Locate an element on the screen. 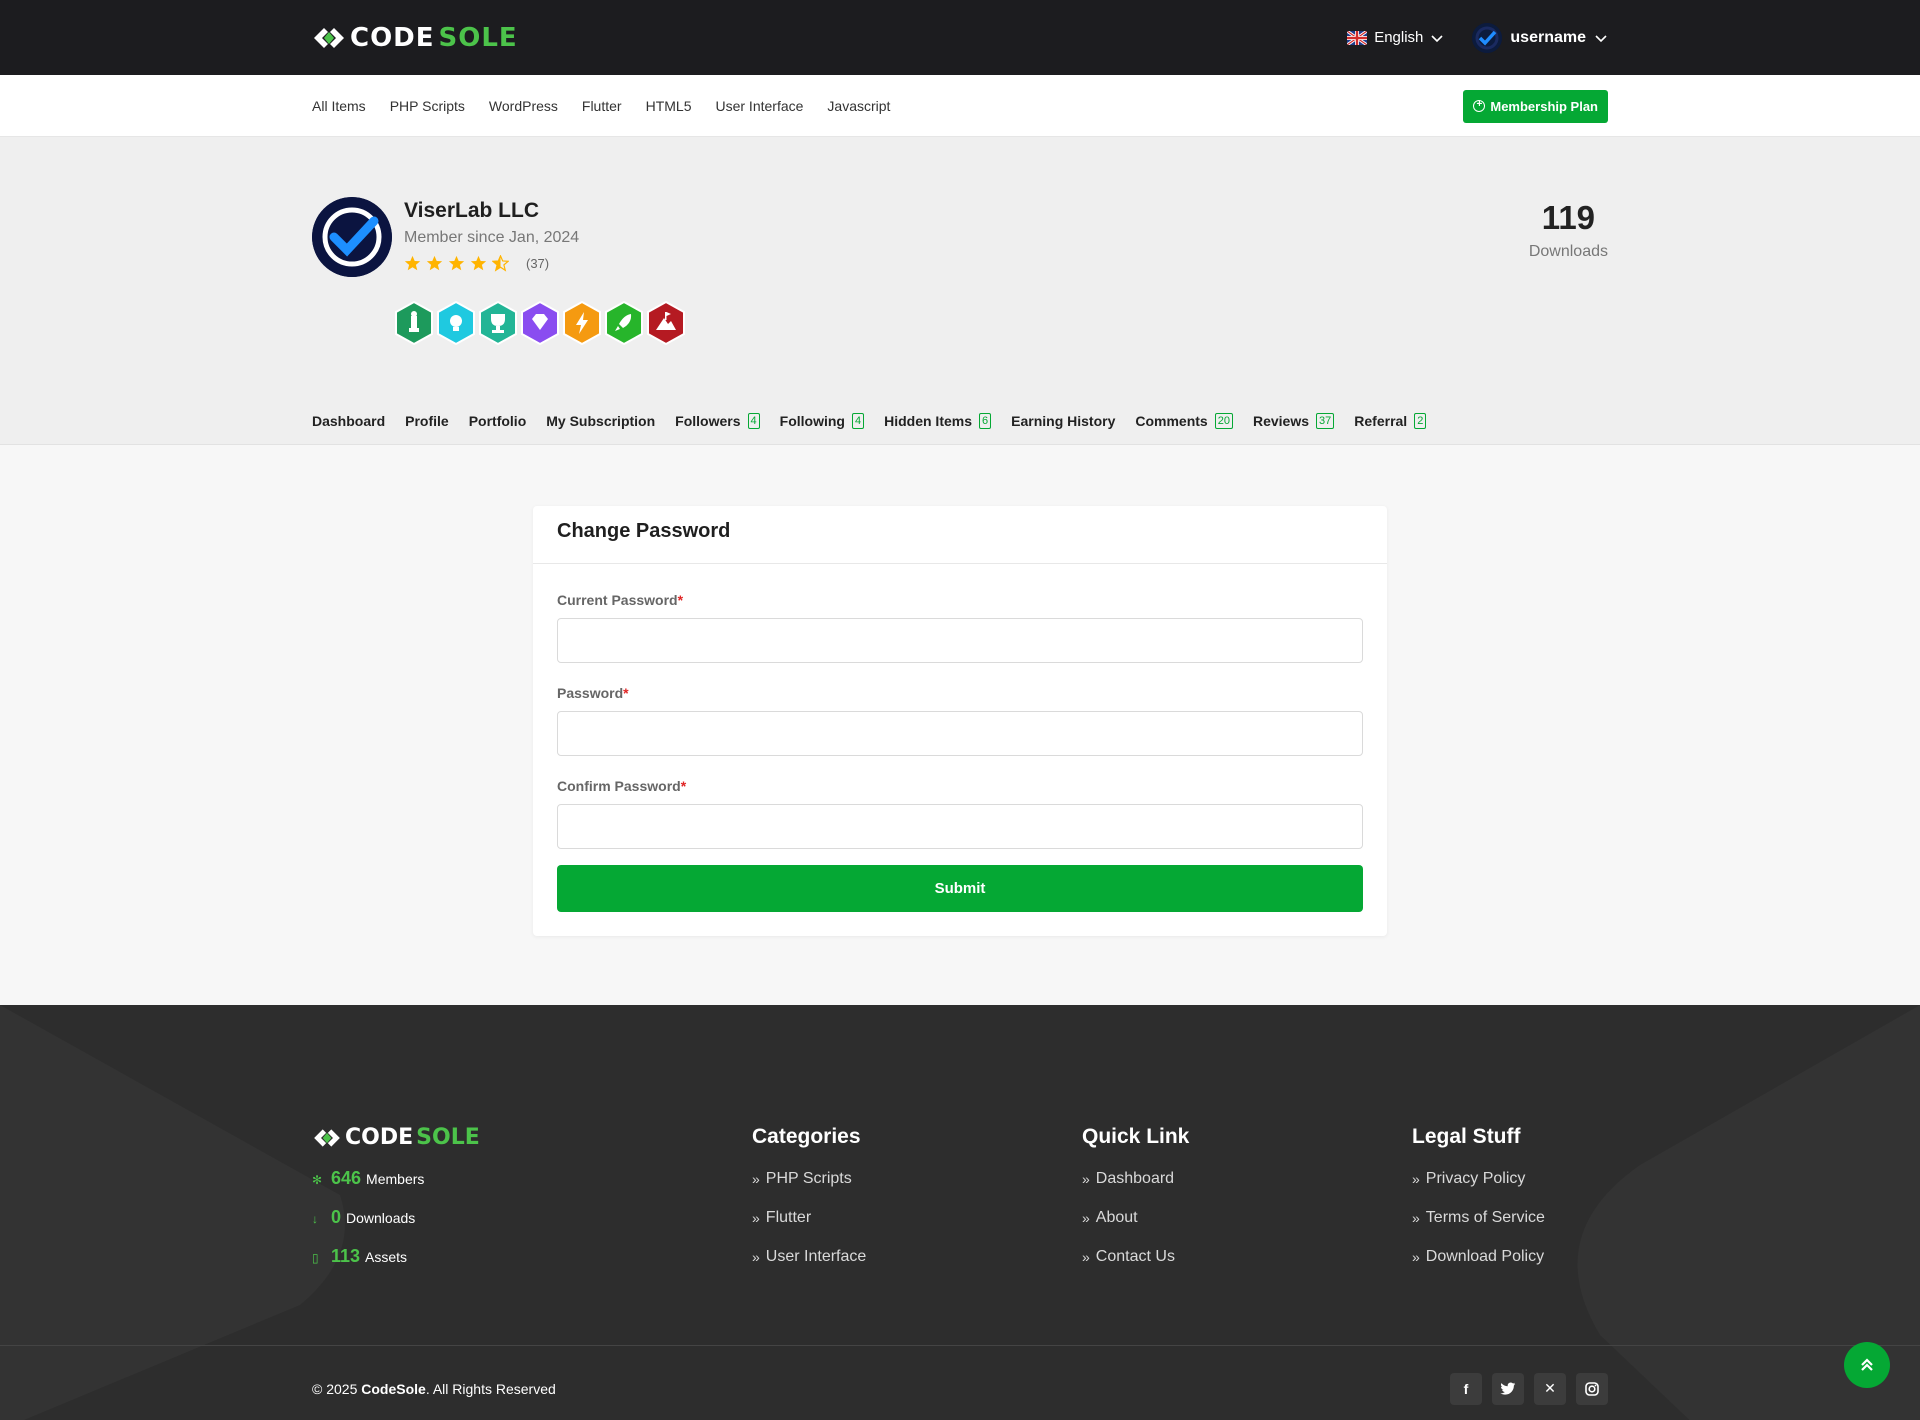 Image resolution: width=1920 pixels, height=1420 pixels. link-label: Contact Us is located at coordinates (1135, 1256).